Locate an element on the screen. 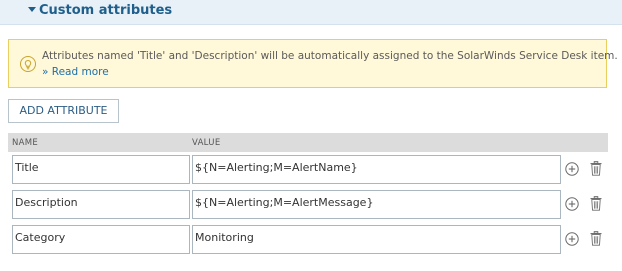 Image resolution: width=622 pixels, height=271 pixels. section-title: Custom attributes is located at coordinates (106, 10).